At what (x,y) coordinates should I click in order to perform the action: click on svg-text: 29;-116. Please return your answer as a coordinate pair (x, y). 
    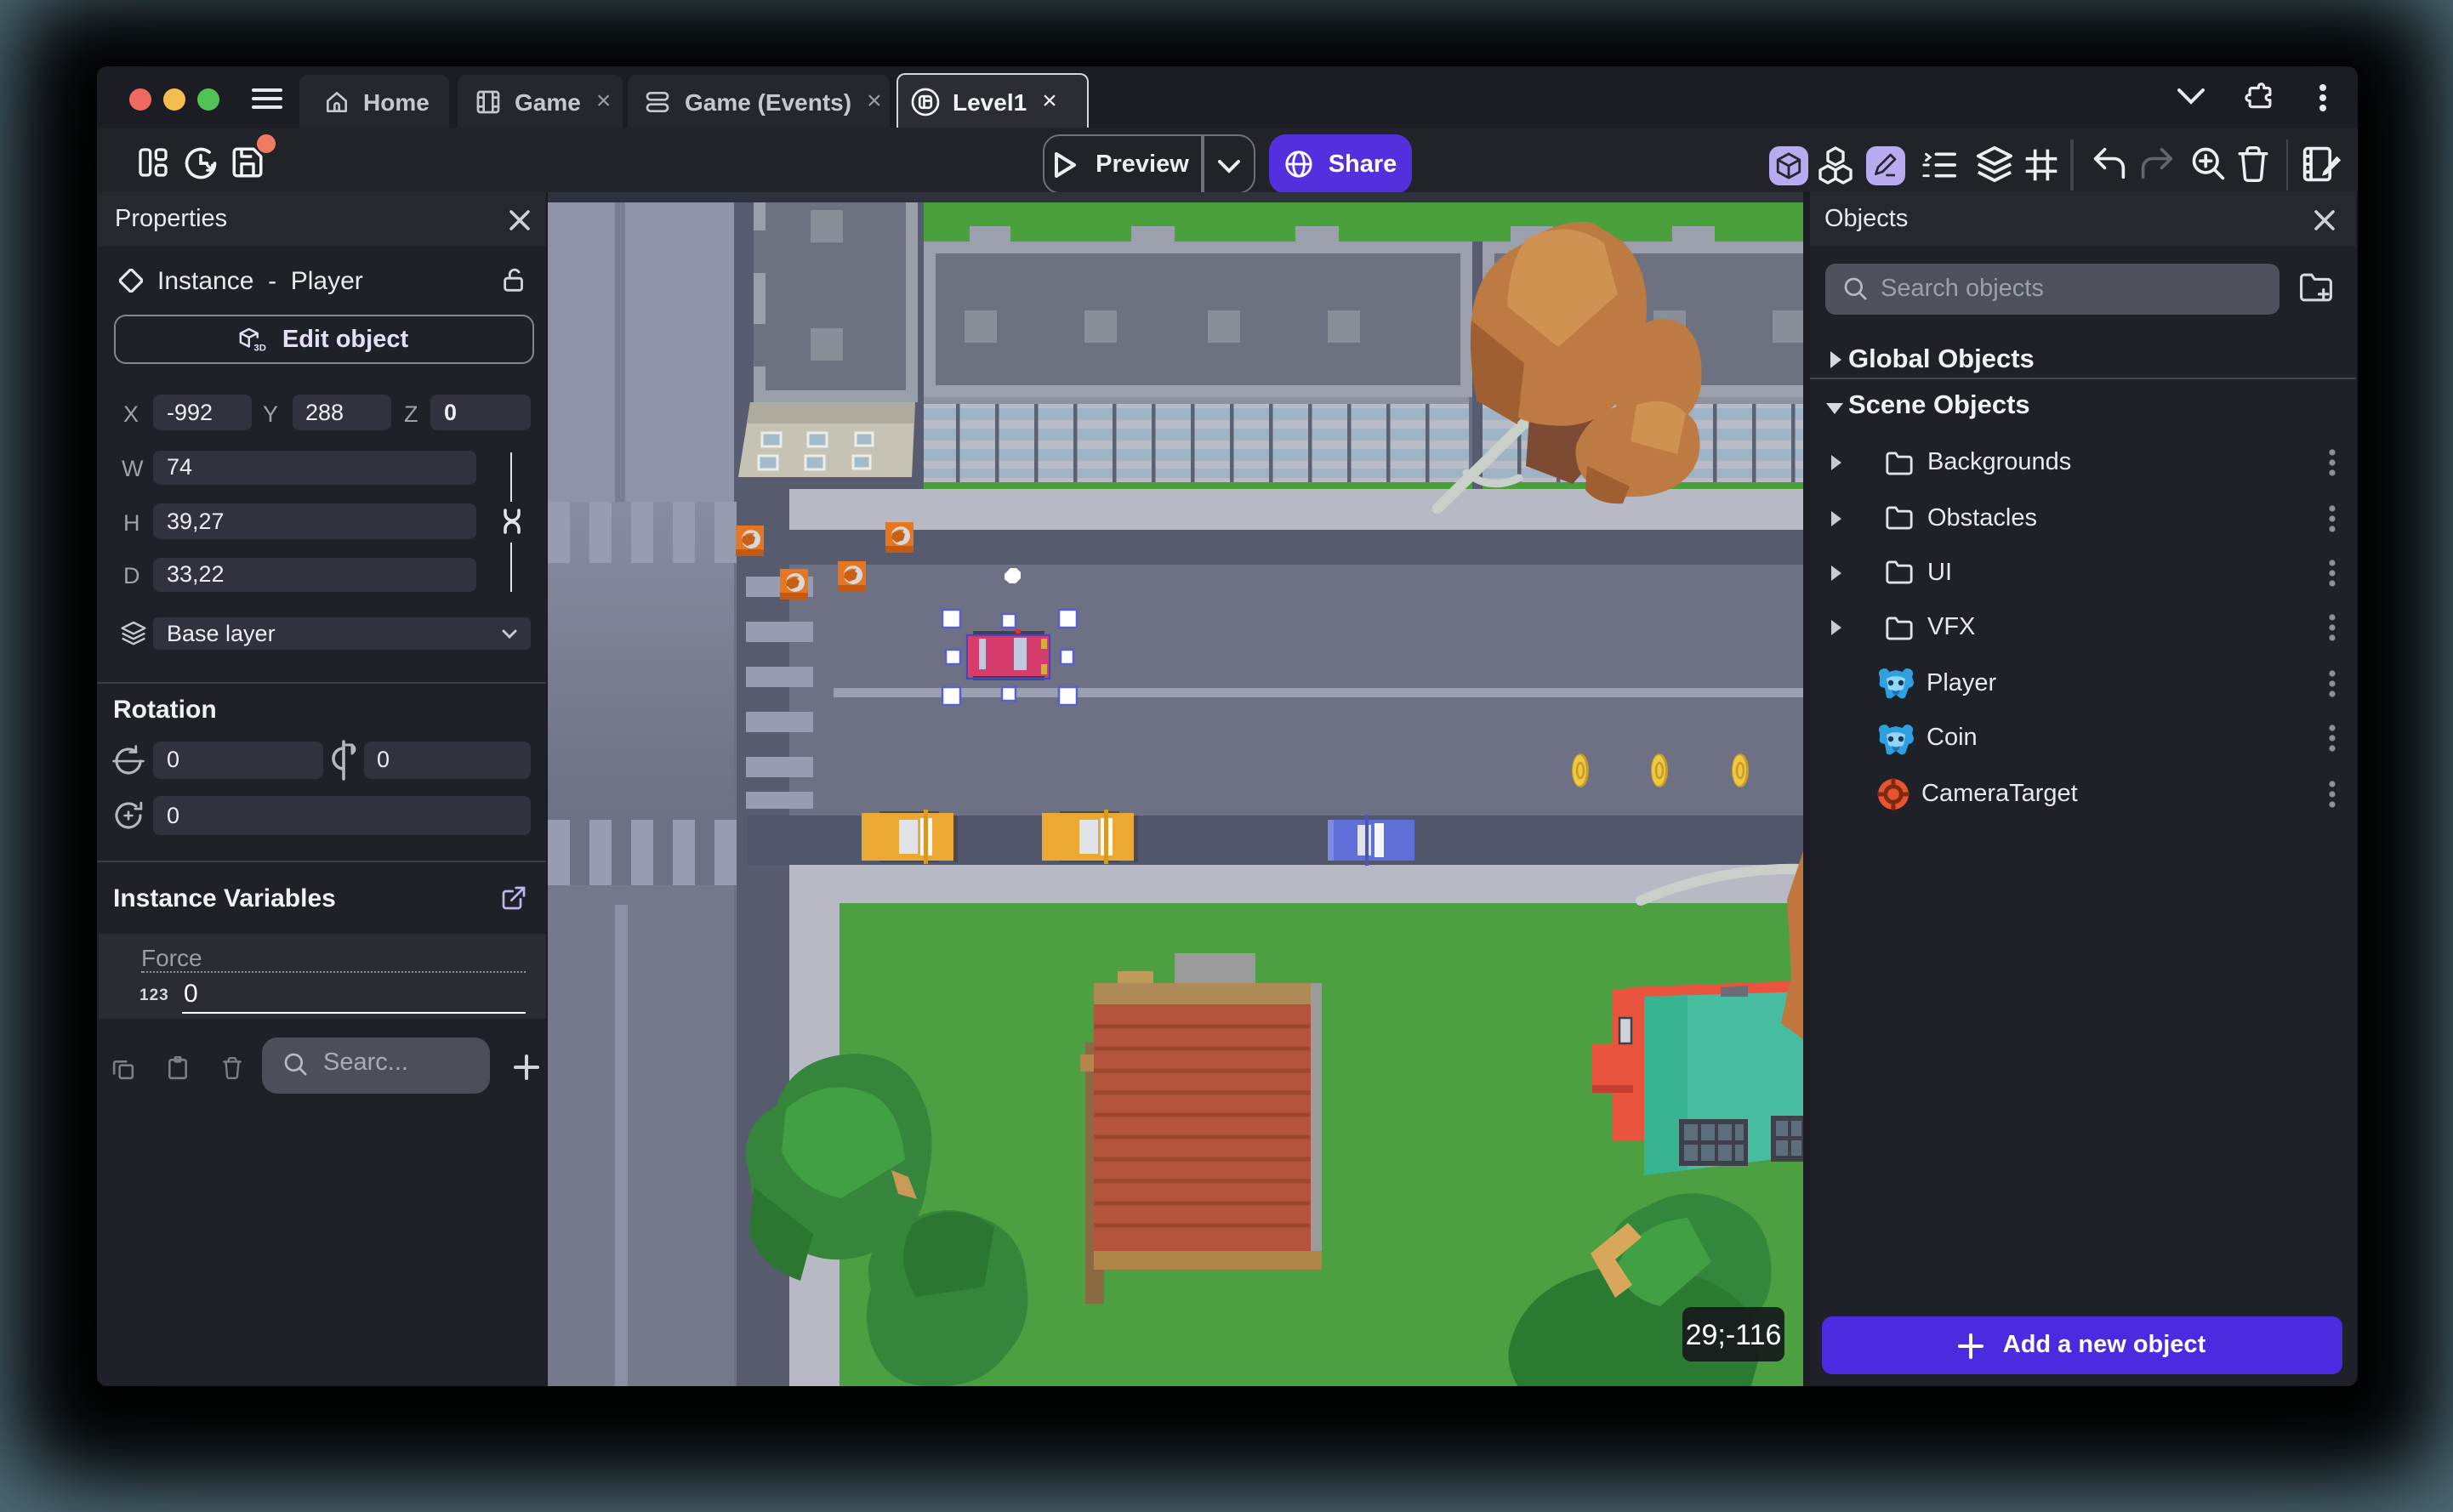
    Looking at the image, I should click on (1733, 1334).